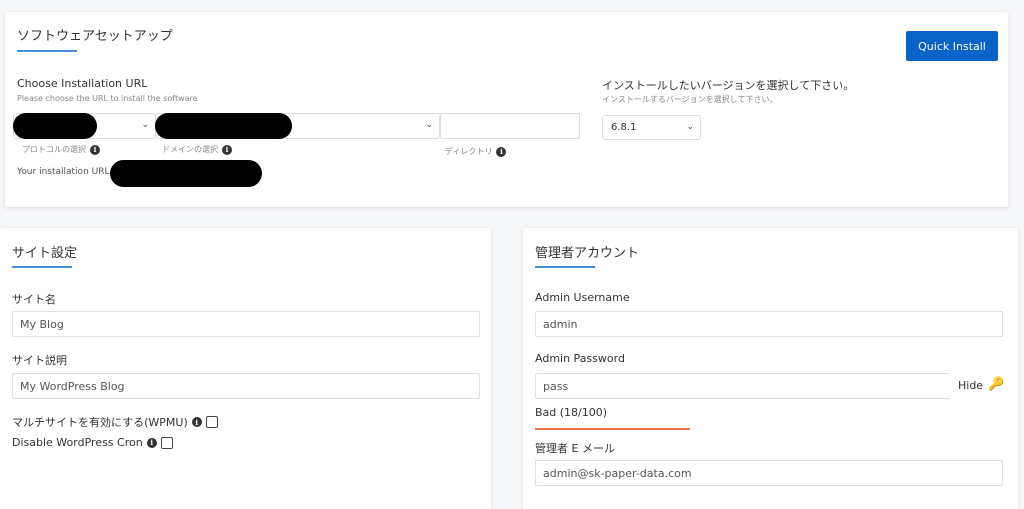  I want to click on directory-hint-label: ディレクトリ, so click(469, 151).